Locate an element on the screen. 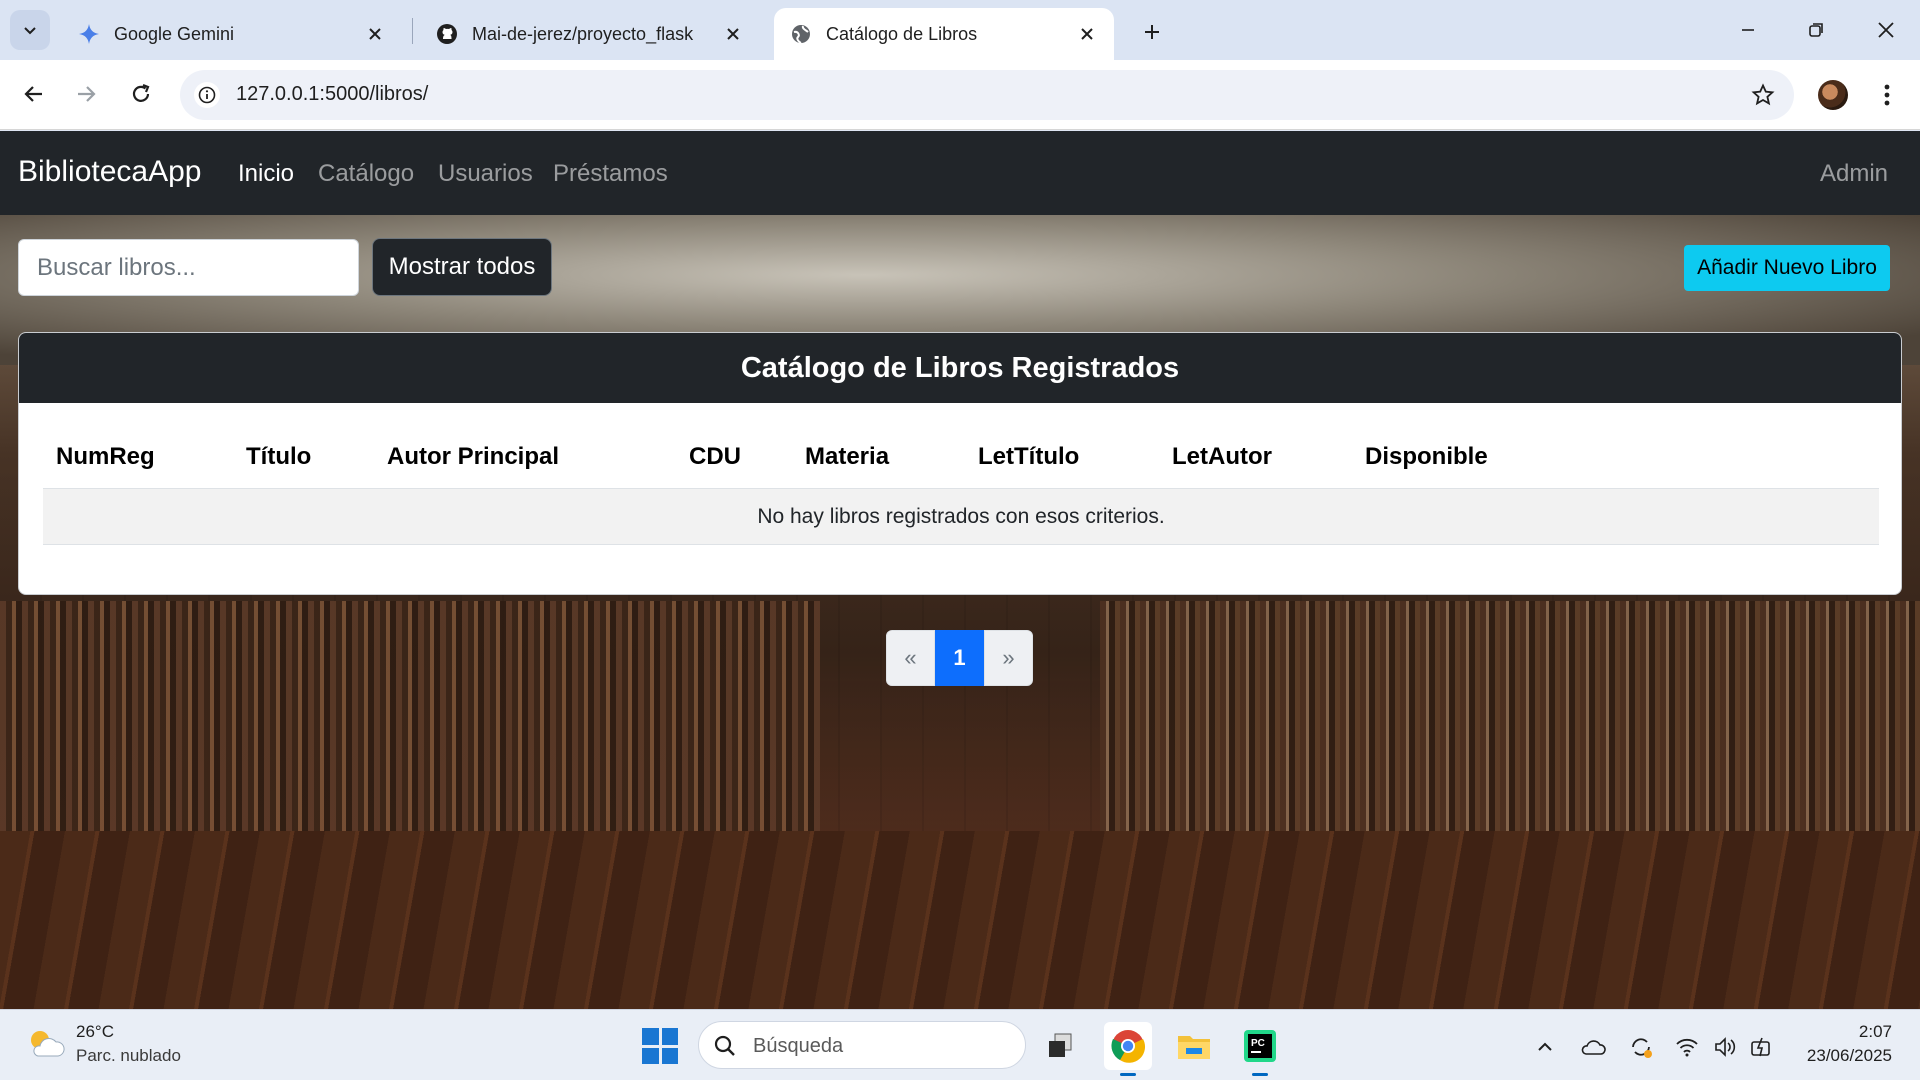 The height and width of the screenshot is (1080, 1920). pagination: « 1 » is located at coordinates (959, 658).